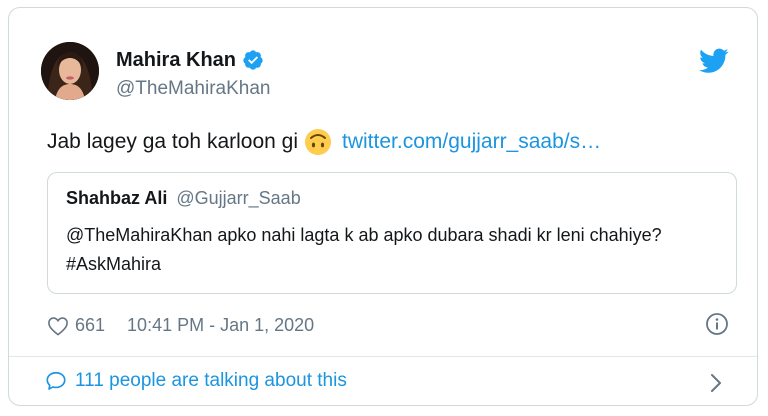 The height and width of the screenshot is (416, 768). I want to click on tweet-text: Jab lagey ga toh karloon gi, so click(173, 141).